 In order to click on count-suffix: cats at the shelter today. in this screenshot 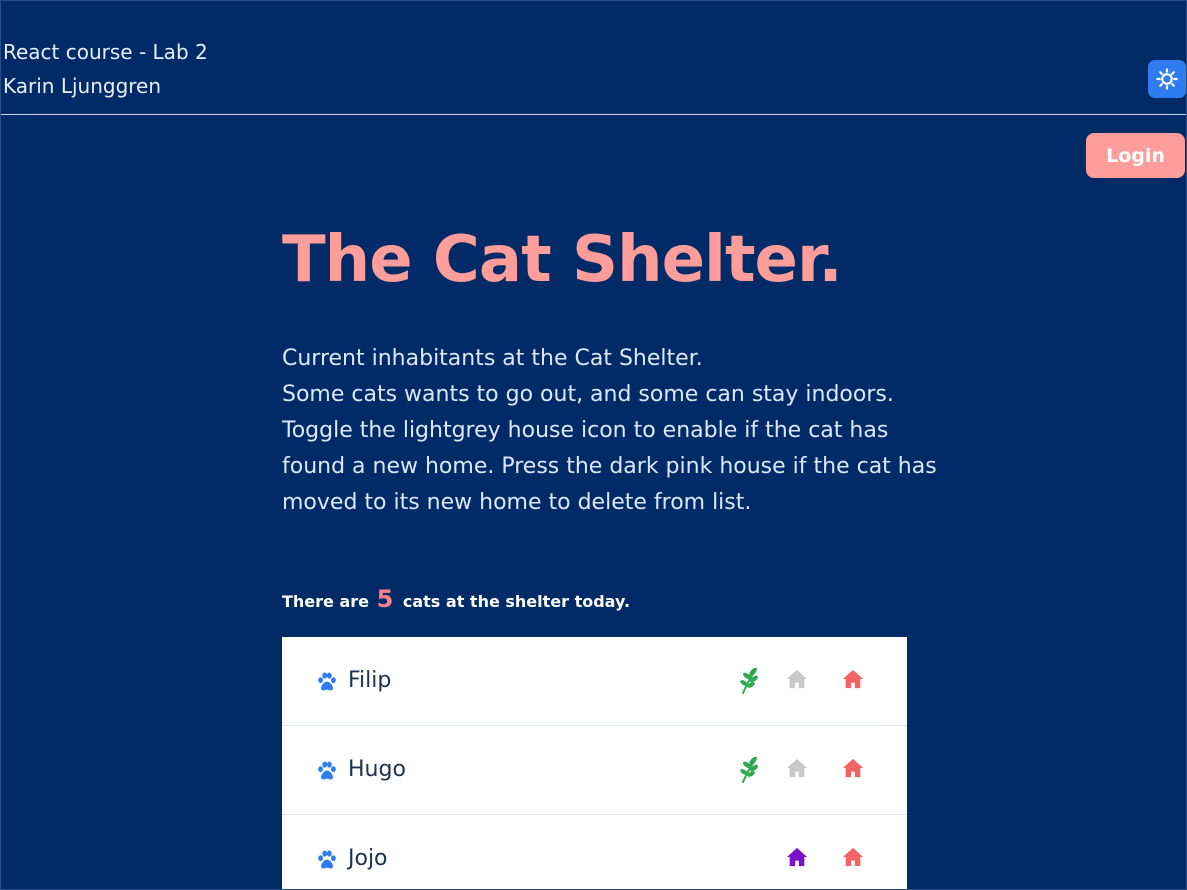, I will do `click(516, 601)`.